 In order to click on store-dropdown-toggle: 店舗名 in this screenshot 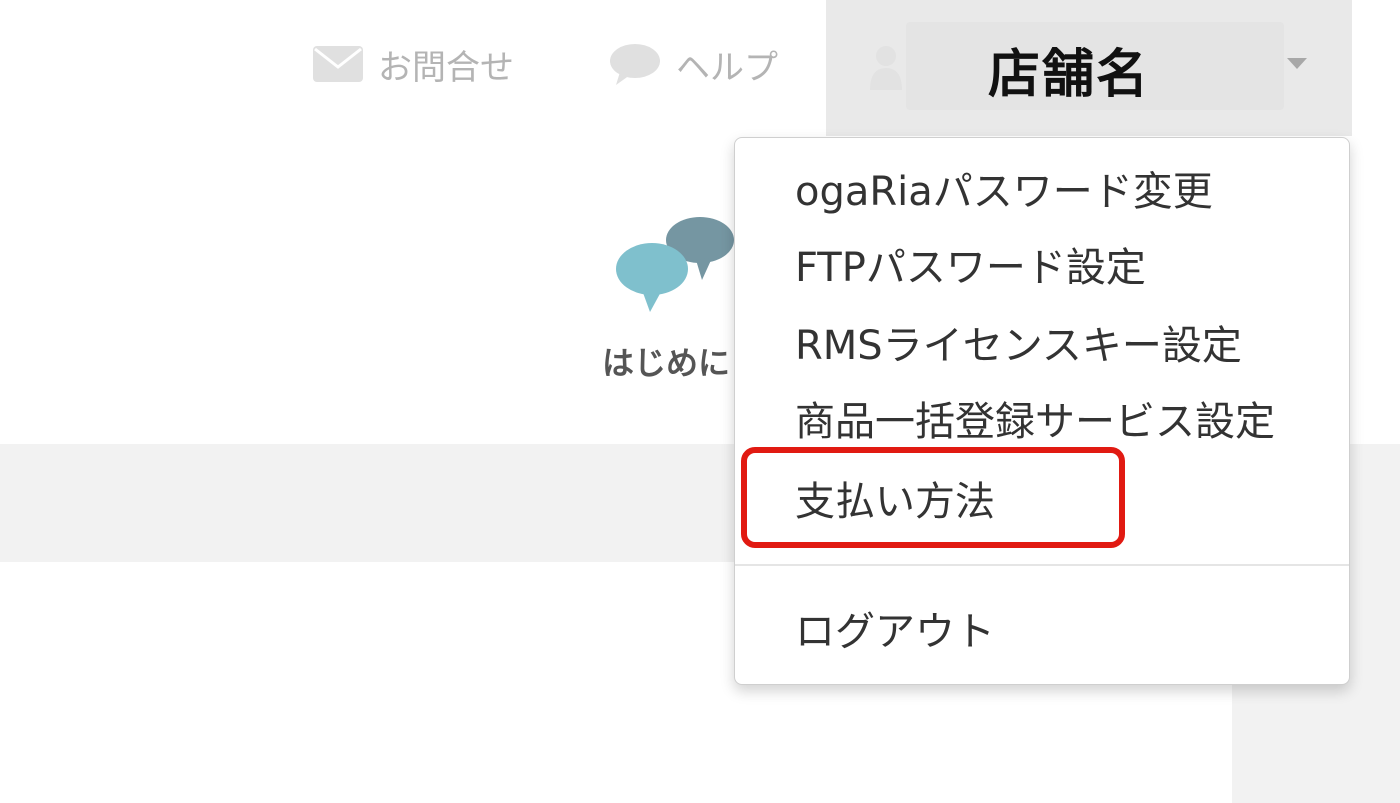, I will do `click(1089, 68)`.